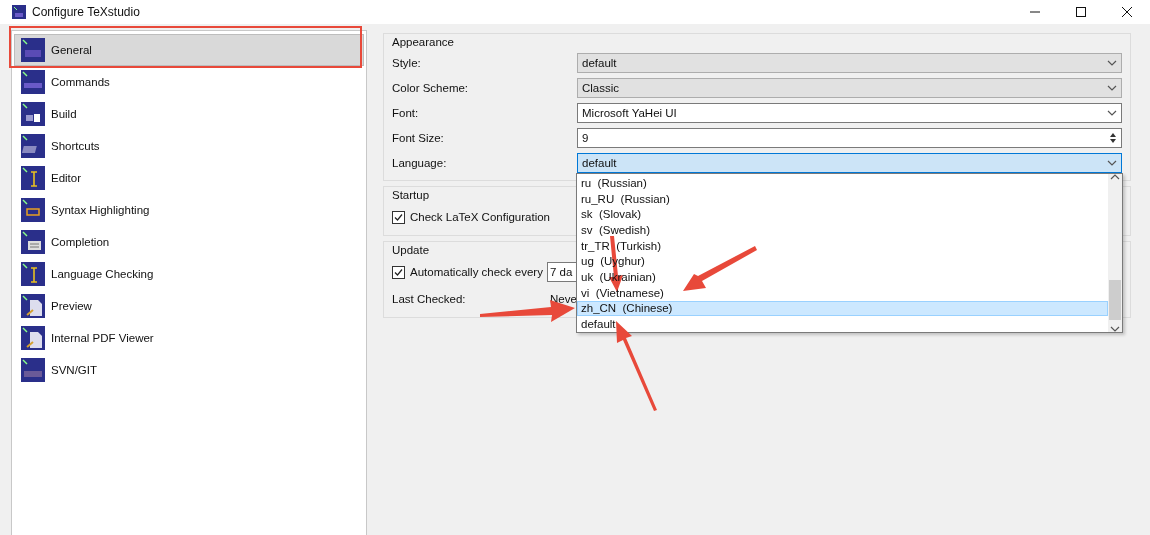 The height and width of the screenshot is (535, 1150). I want to click on checkbox-label: Automatically check every, so click(476, 272).